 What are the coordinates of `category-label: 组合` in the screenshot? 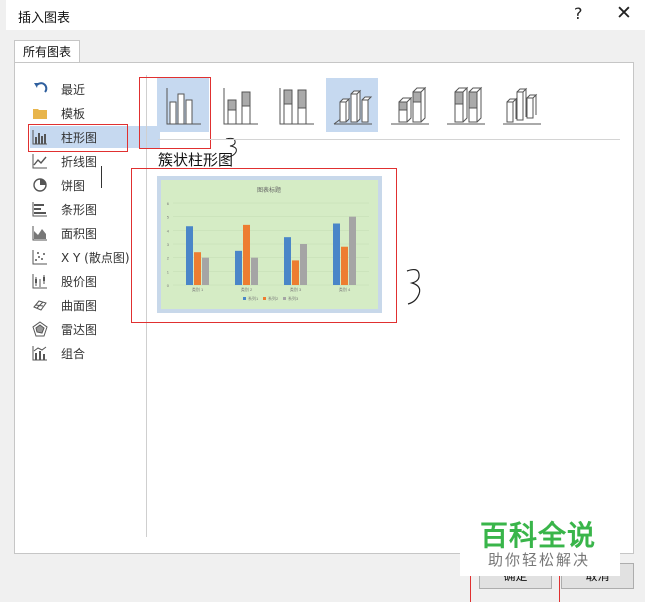 It's located at (73, 354).